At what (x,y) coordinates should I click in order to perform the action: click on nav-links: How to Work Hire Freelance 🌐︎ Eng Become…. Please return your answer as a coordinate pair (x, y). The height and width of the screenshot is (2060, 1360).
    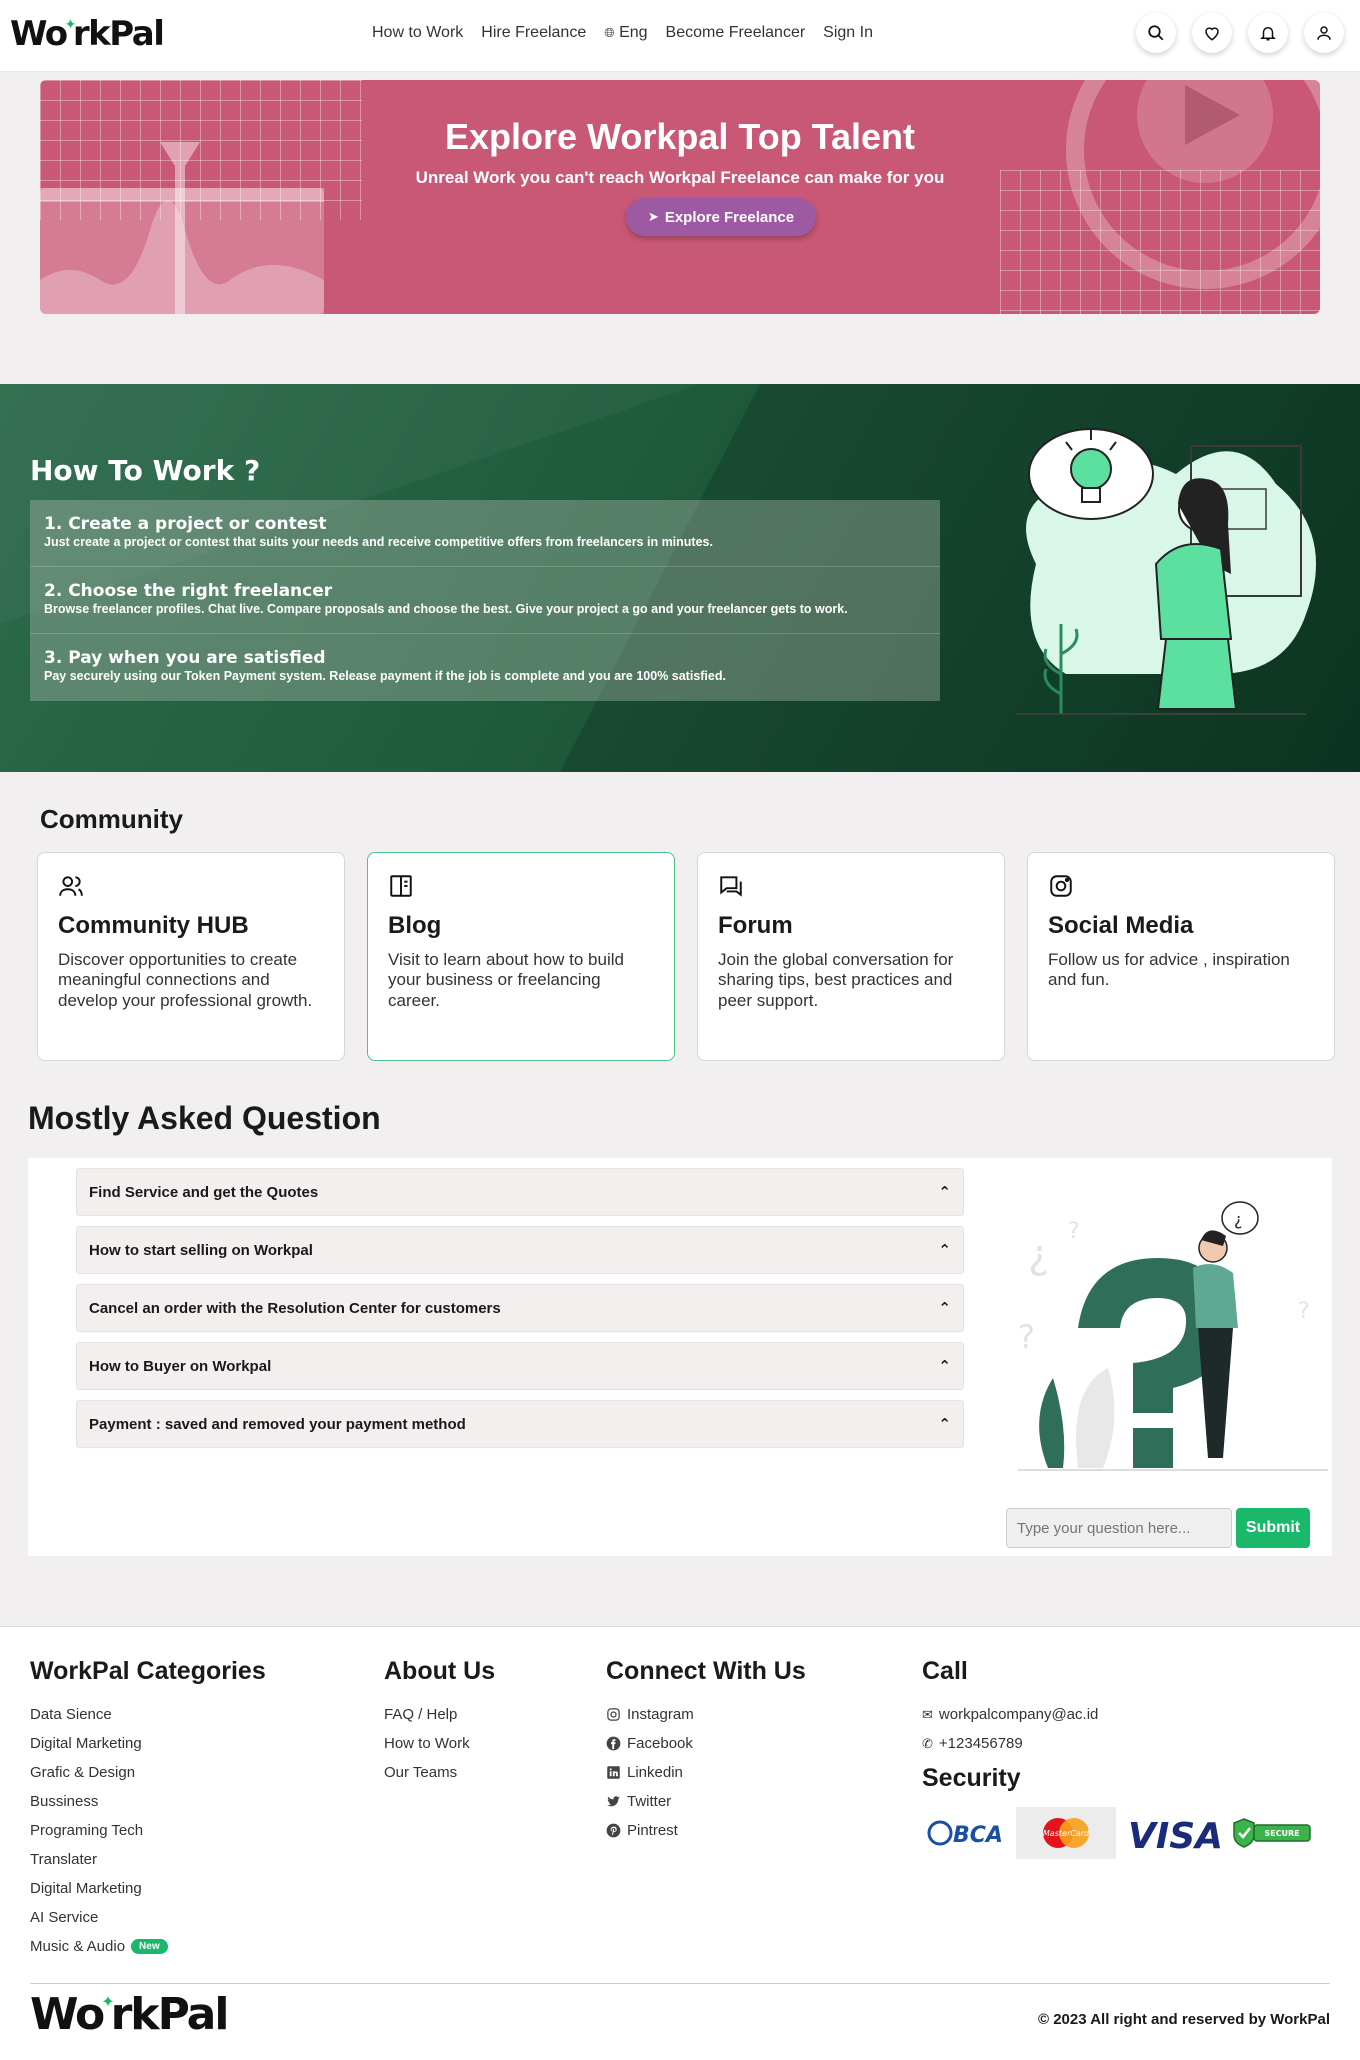
    Looking at the image, I should click on (622, 33).